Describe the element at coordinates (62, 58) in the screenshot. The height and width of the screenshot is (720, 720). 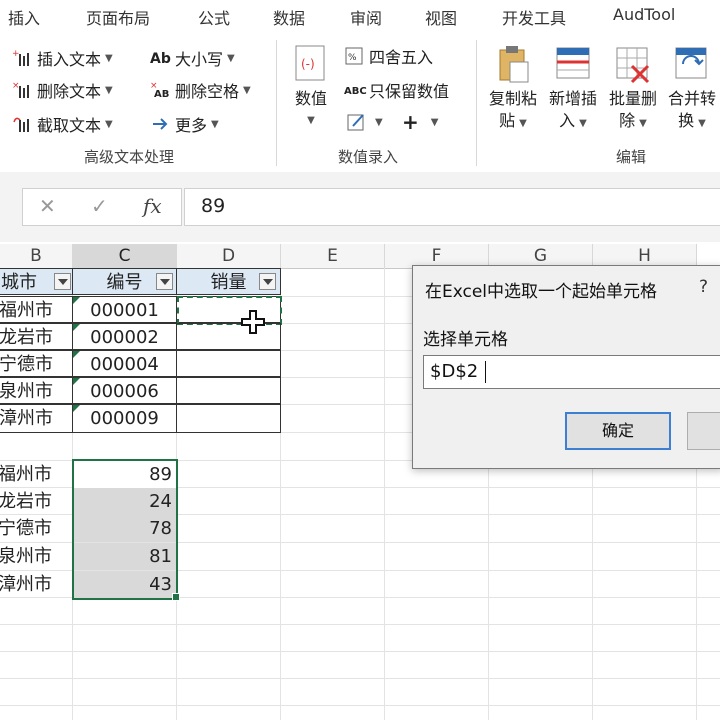
I see `insert-text-button: + 插入文本 ▼` at that location.